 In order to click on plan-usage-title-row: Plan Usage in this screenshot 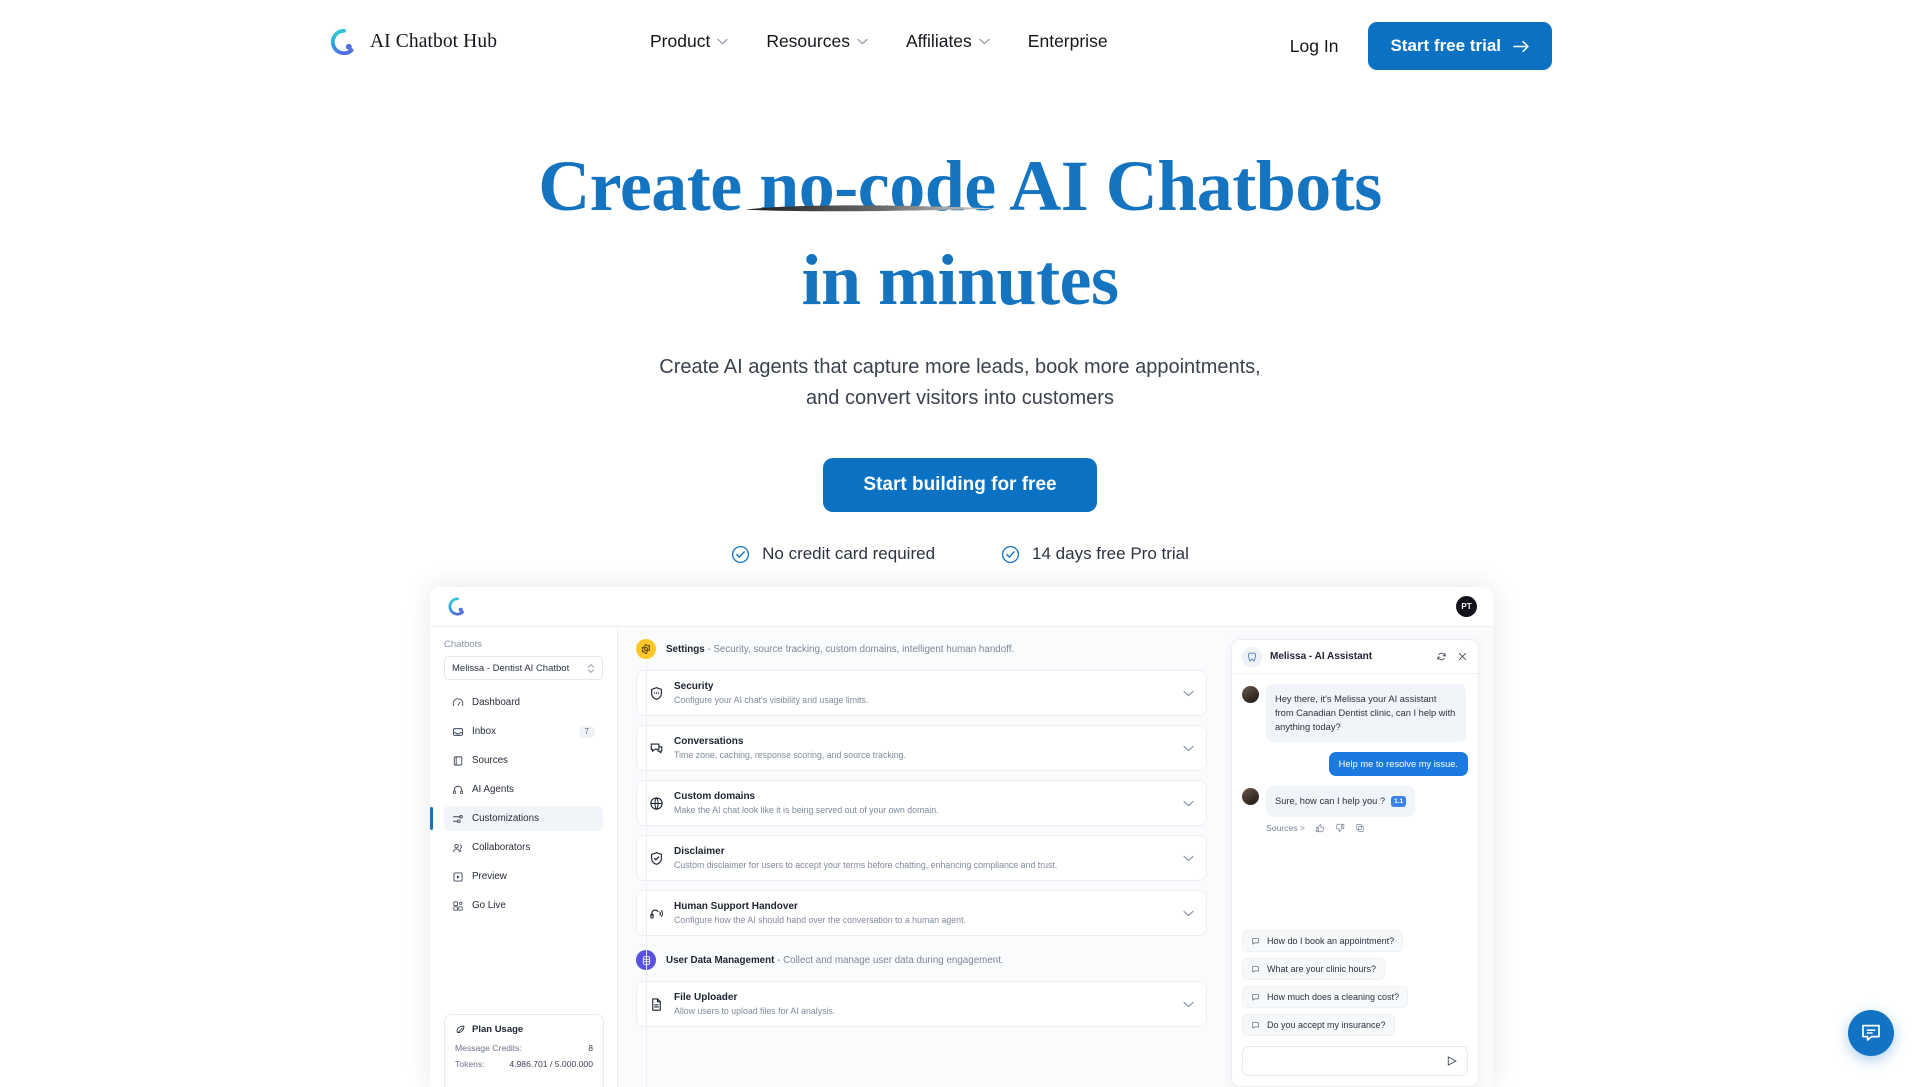, I will do `click(524, 1029)`.